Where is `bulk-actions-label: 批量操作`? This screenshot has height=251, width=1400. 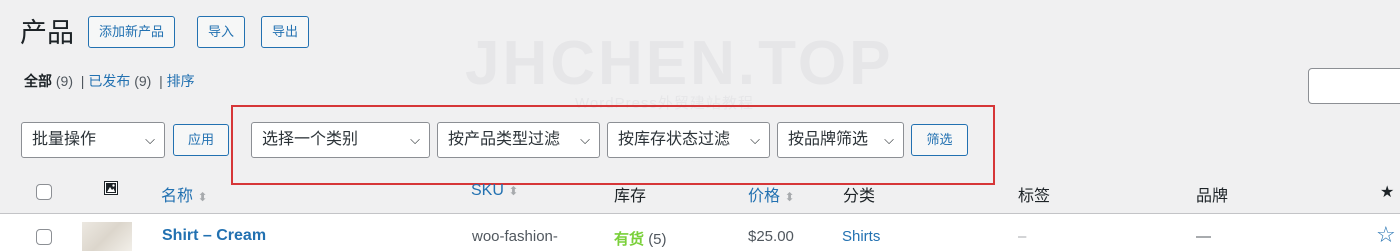
bulk-actions-label: 批量操作 is located at coordinates (64, 139).